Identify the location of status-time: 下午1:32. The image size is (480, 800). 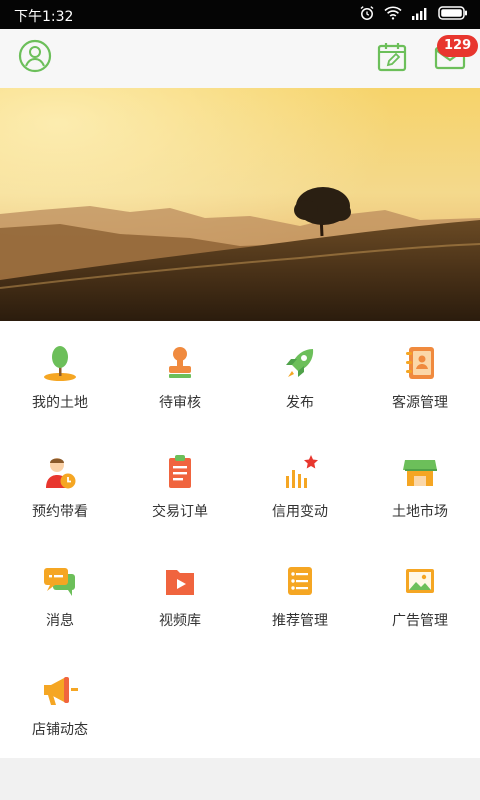
(44, 17).